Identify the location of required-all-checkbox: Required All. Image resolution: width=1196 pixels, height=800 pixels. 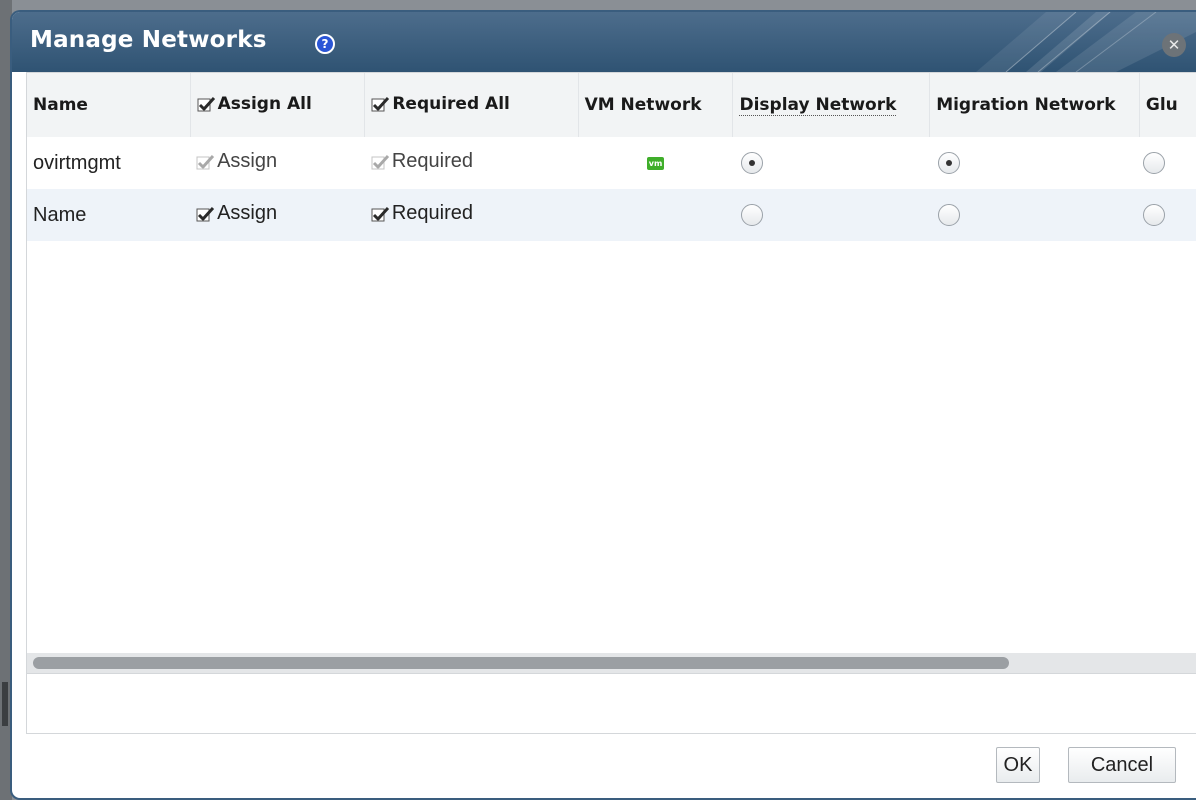
(440, 104).